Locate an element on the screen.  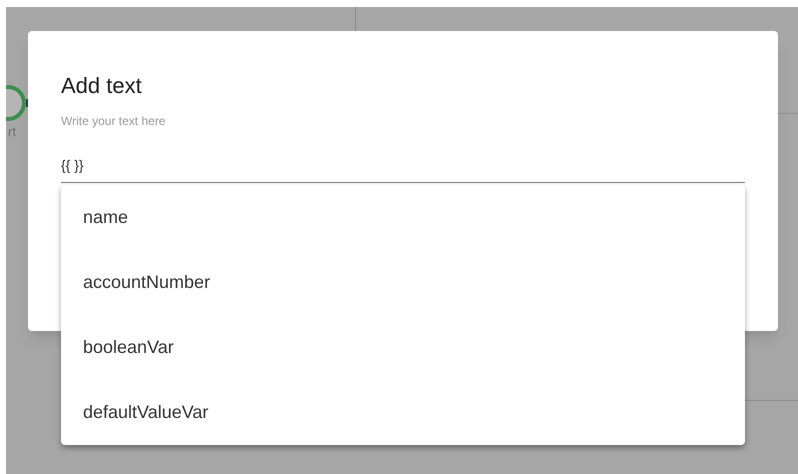
text-field: {{ }} is located at coordinates (403, 167).